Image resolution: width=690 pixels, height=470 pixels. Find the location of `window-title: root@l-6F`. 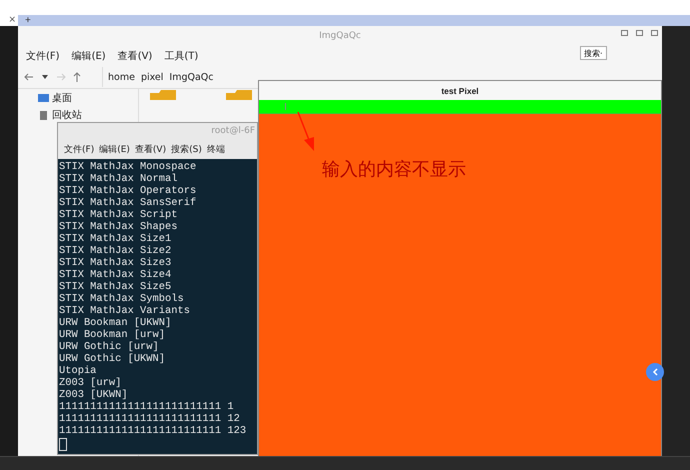

window-title: root@l-6F is located at coordinates (233, 131).